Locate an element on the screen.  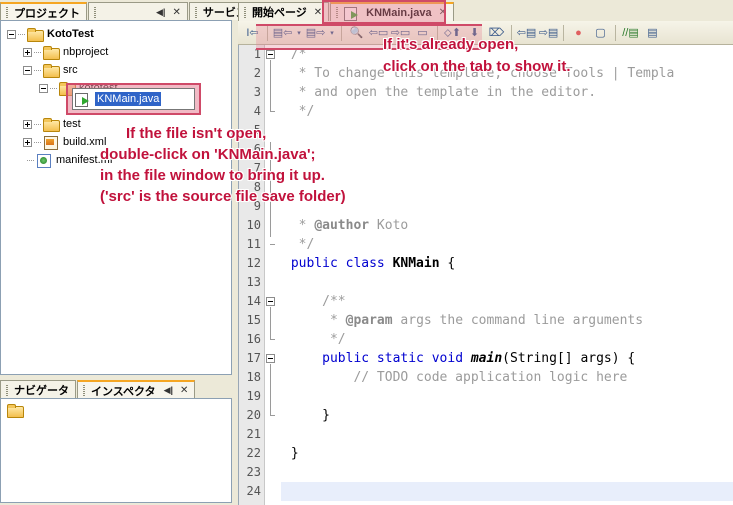
annotation-left-line-1: If the file isn't open, is located at coordinates (196, 133).